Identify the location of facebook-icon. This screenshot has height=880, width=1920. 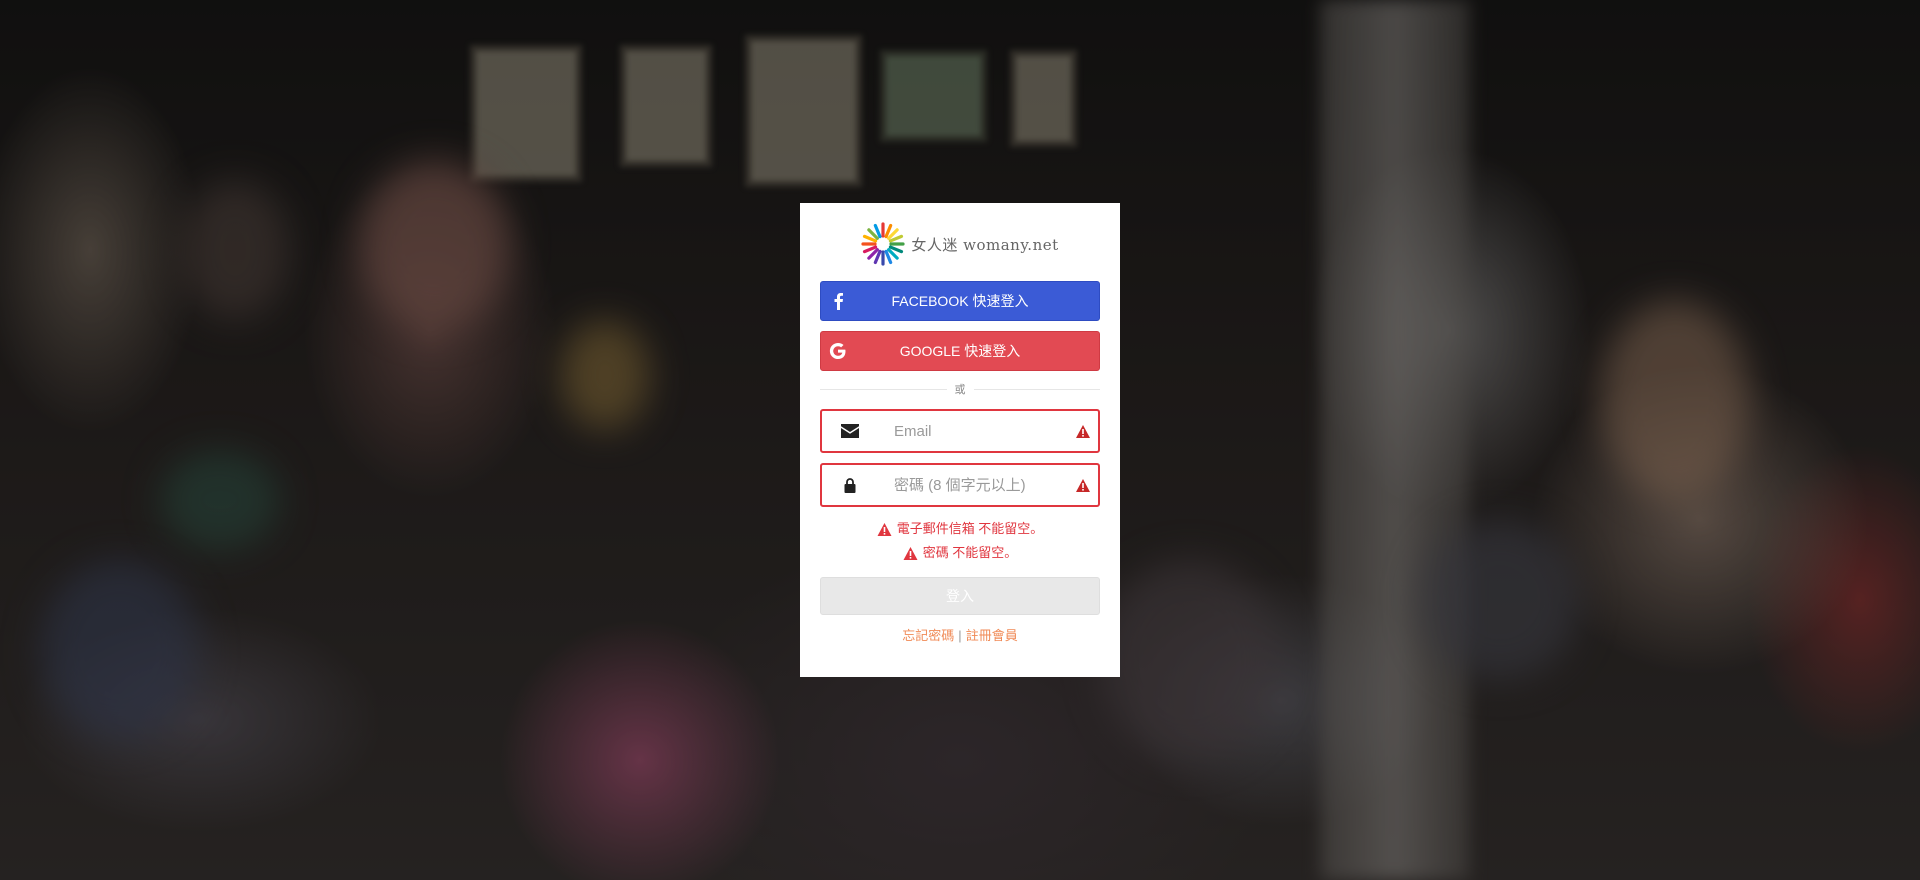
(838, 301).